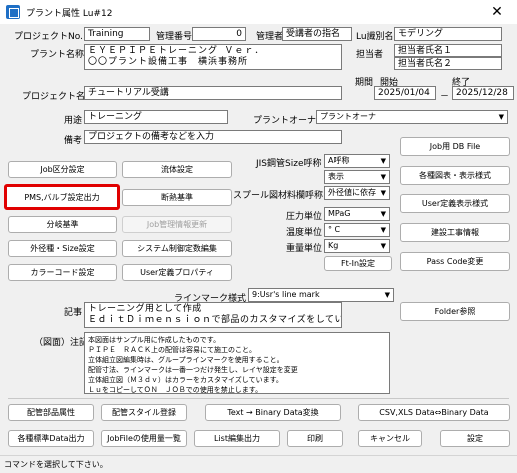 The image size is (517, 473). What do you see at coordinates (497, 12) in the screenshot?
I see `close-button: ✕` at bounding box center [497, 12].